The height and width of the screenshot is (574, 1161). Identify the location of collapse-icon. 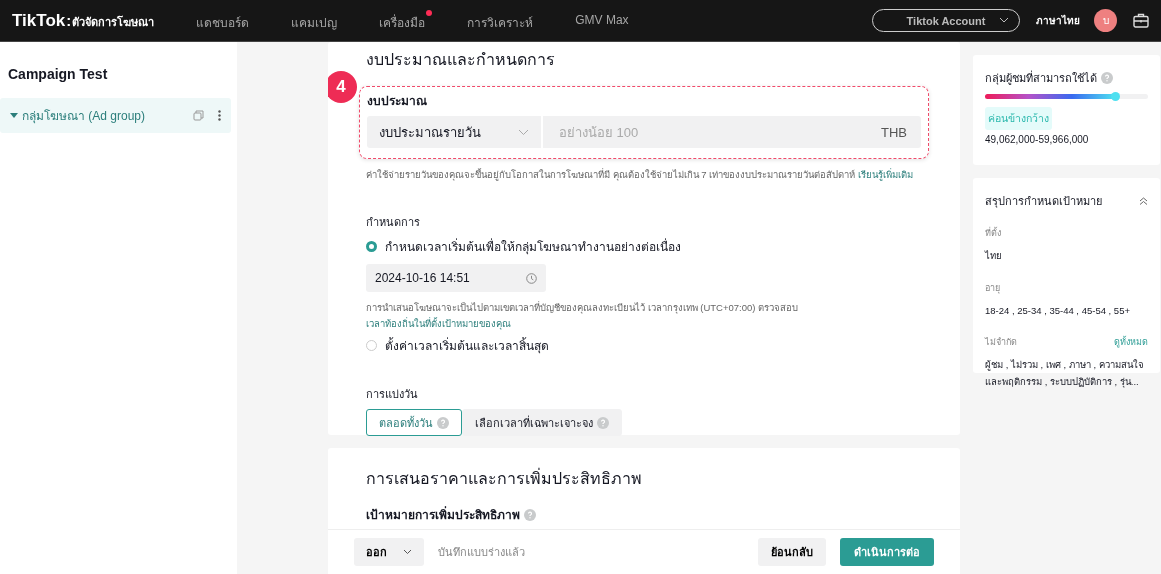
(1143, 201).